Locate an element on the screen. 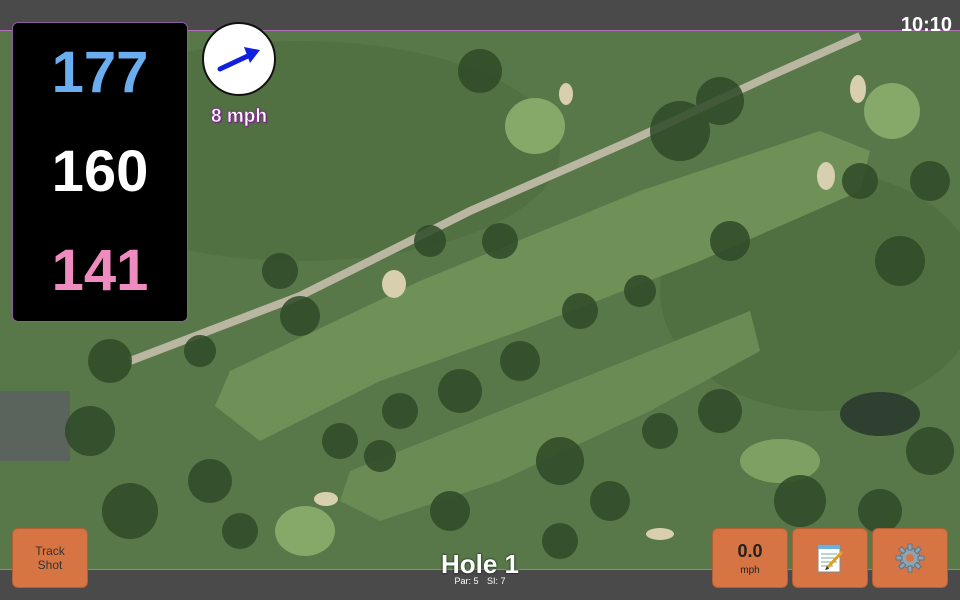 This screenshot has width=960, height=600. track-shot-label-line1: Track is located at coordinates (50, 551).